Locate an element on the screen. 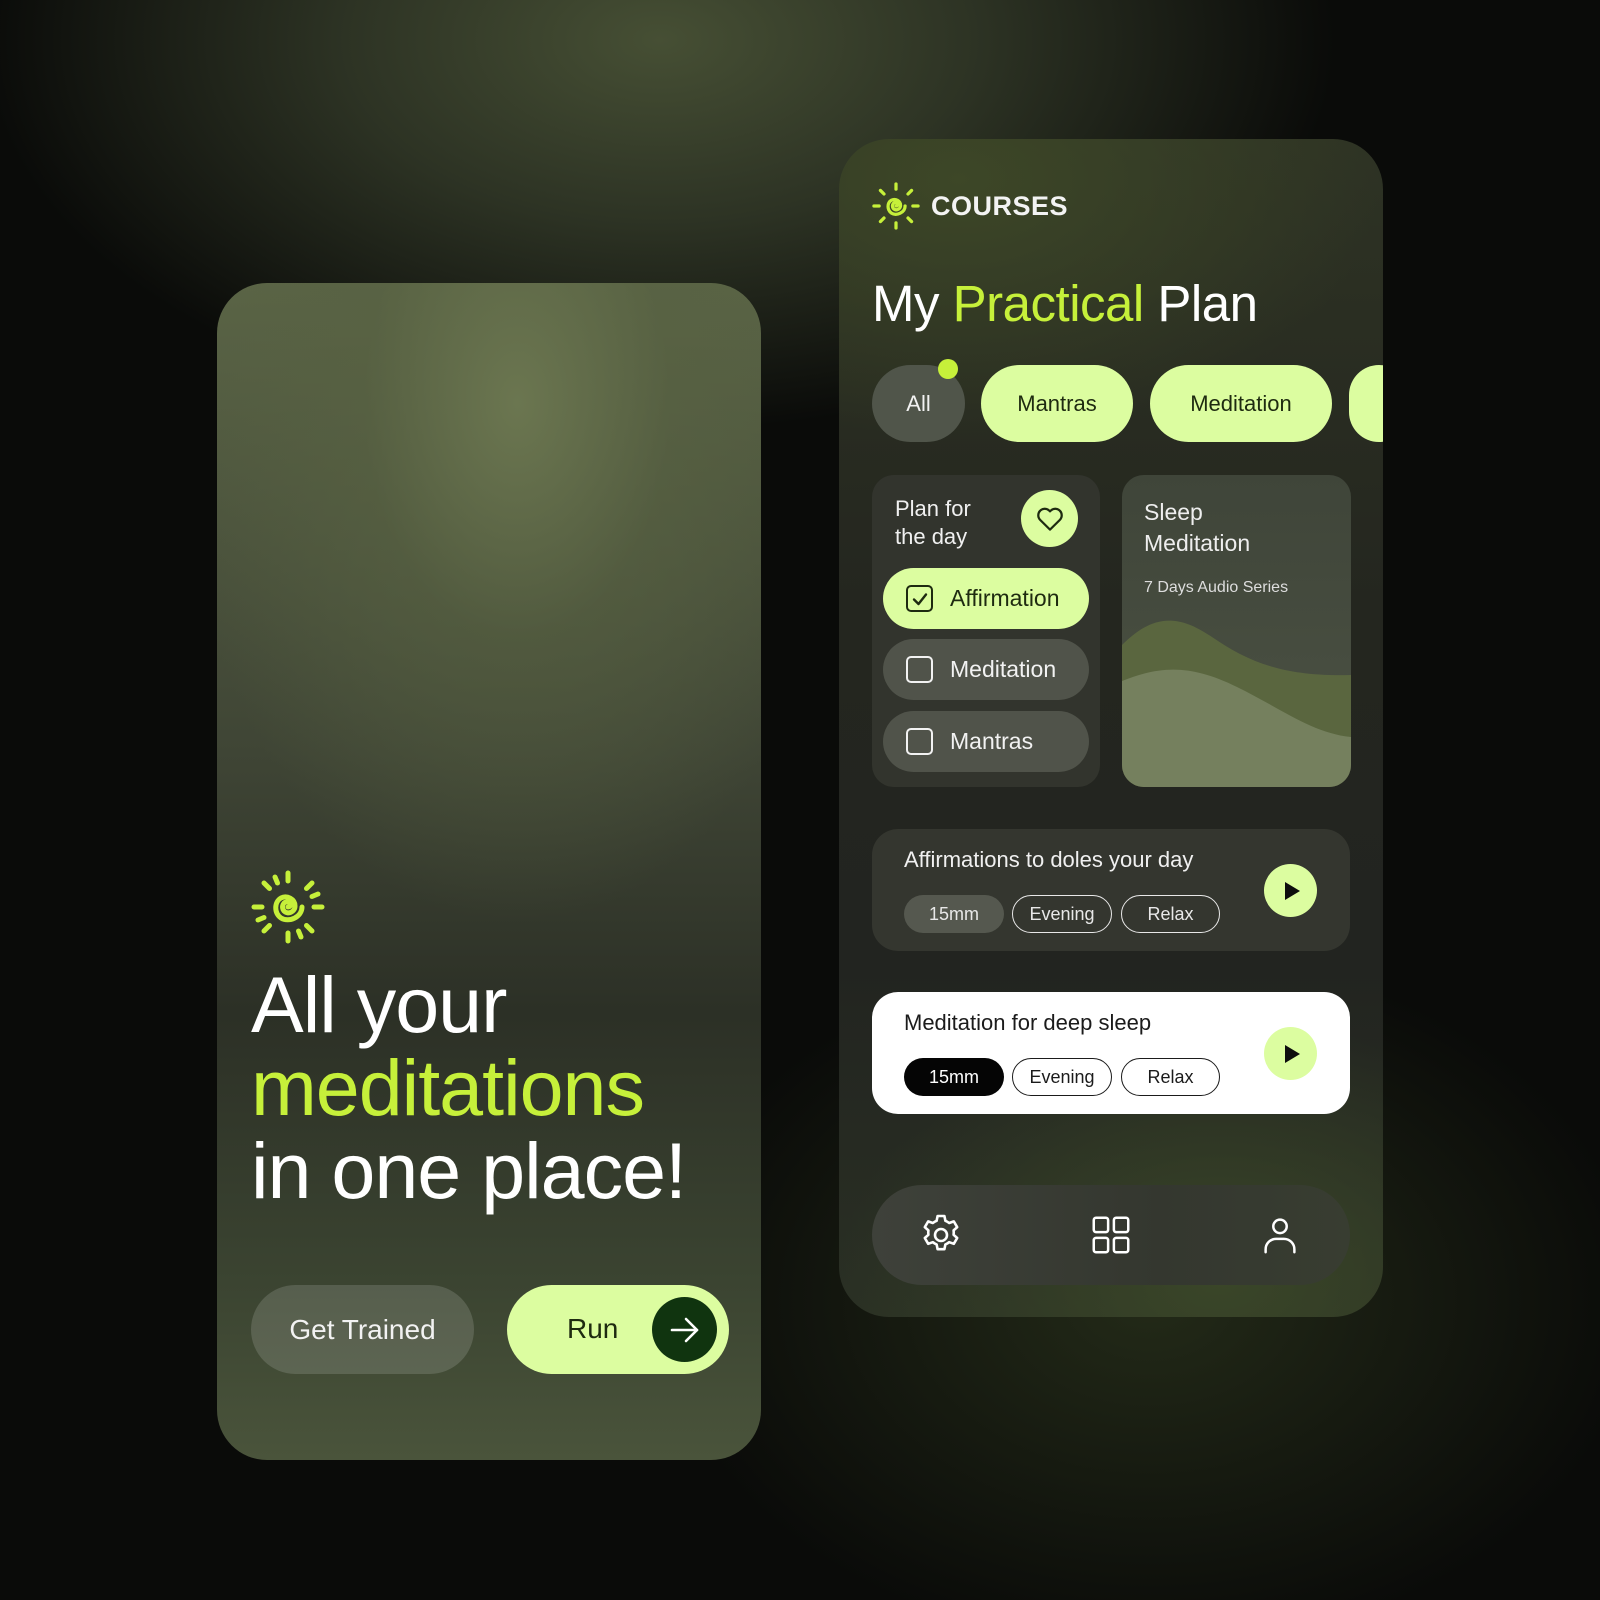 This screenshot has width=1600, height=1600. filter-chip-more is located at coordinates (1366, 403).